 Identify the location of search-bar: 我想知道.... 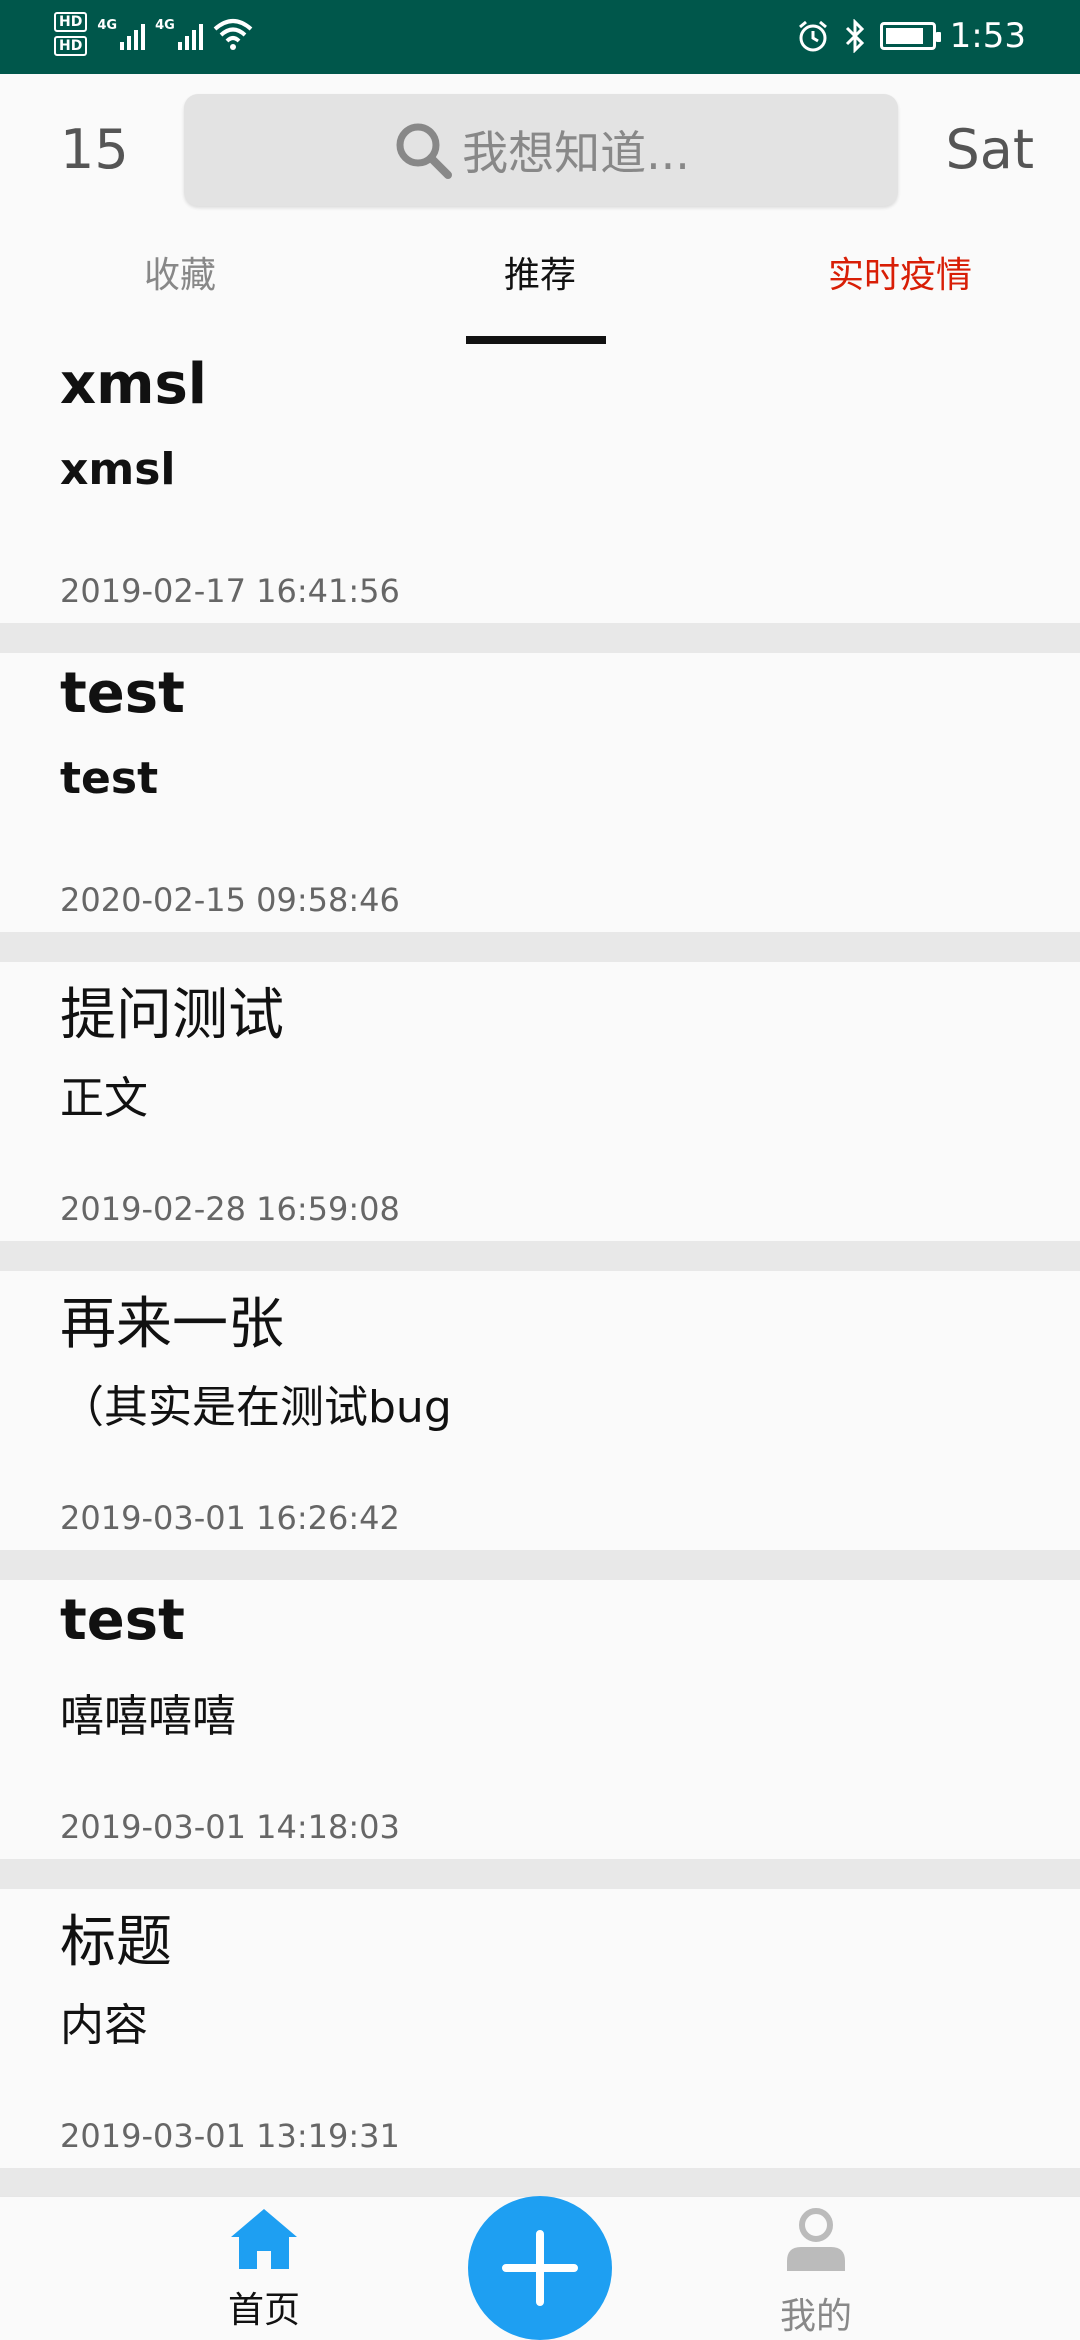
(541, 150).